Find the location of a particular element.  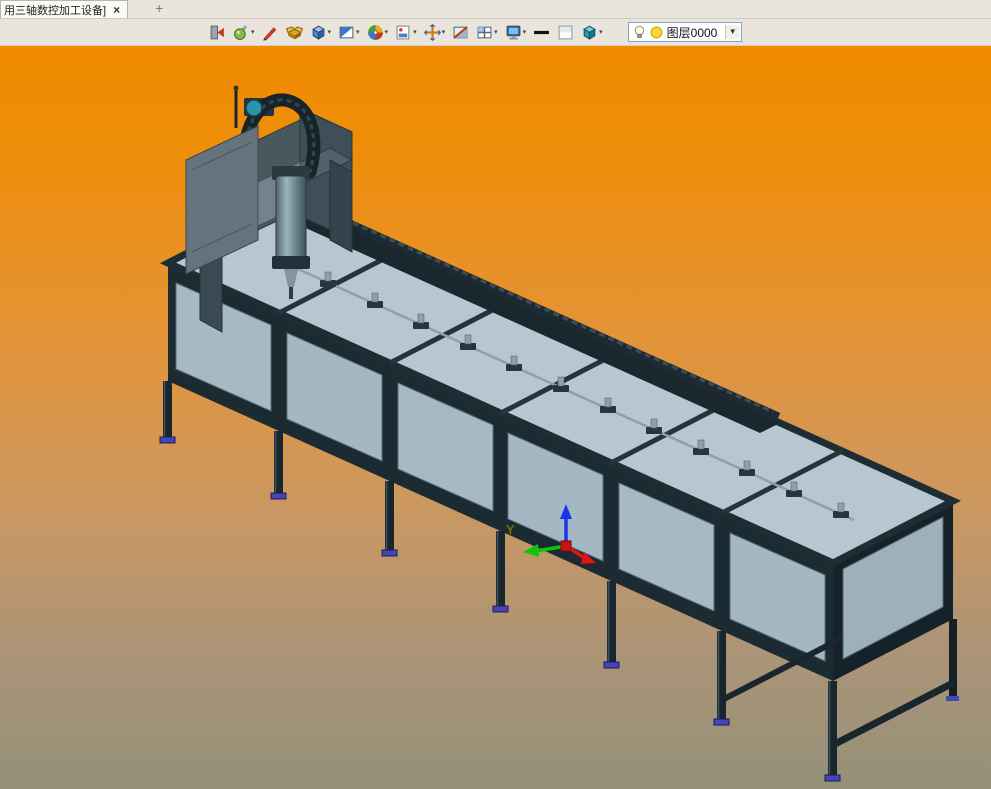

move-arrows-icon is located at coordinates (432, 32).